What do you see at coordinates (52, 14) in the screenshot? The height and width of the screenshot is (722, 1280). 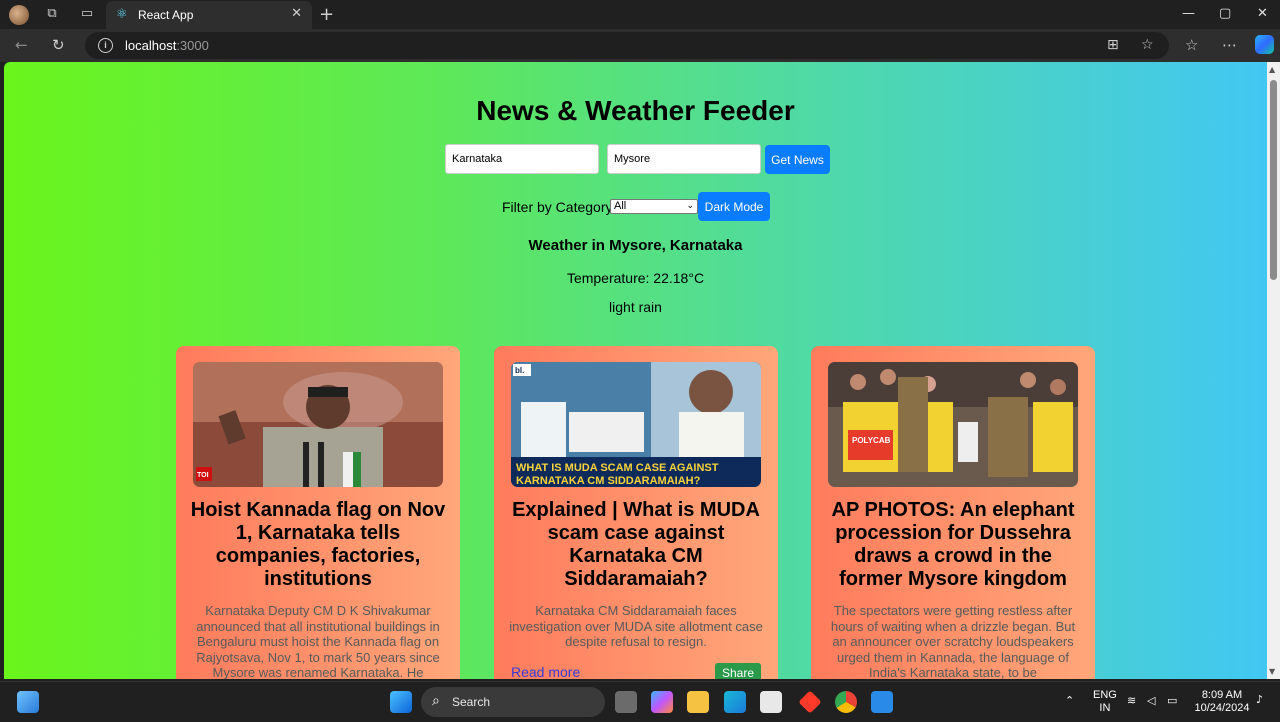 I see `workspaces-icon: ⧉` at bounding box center [52, 14].